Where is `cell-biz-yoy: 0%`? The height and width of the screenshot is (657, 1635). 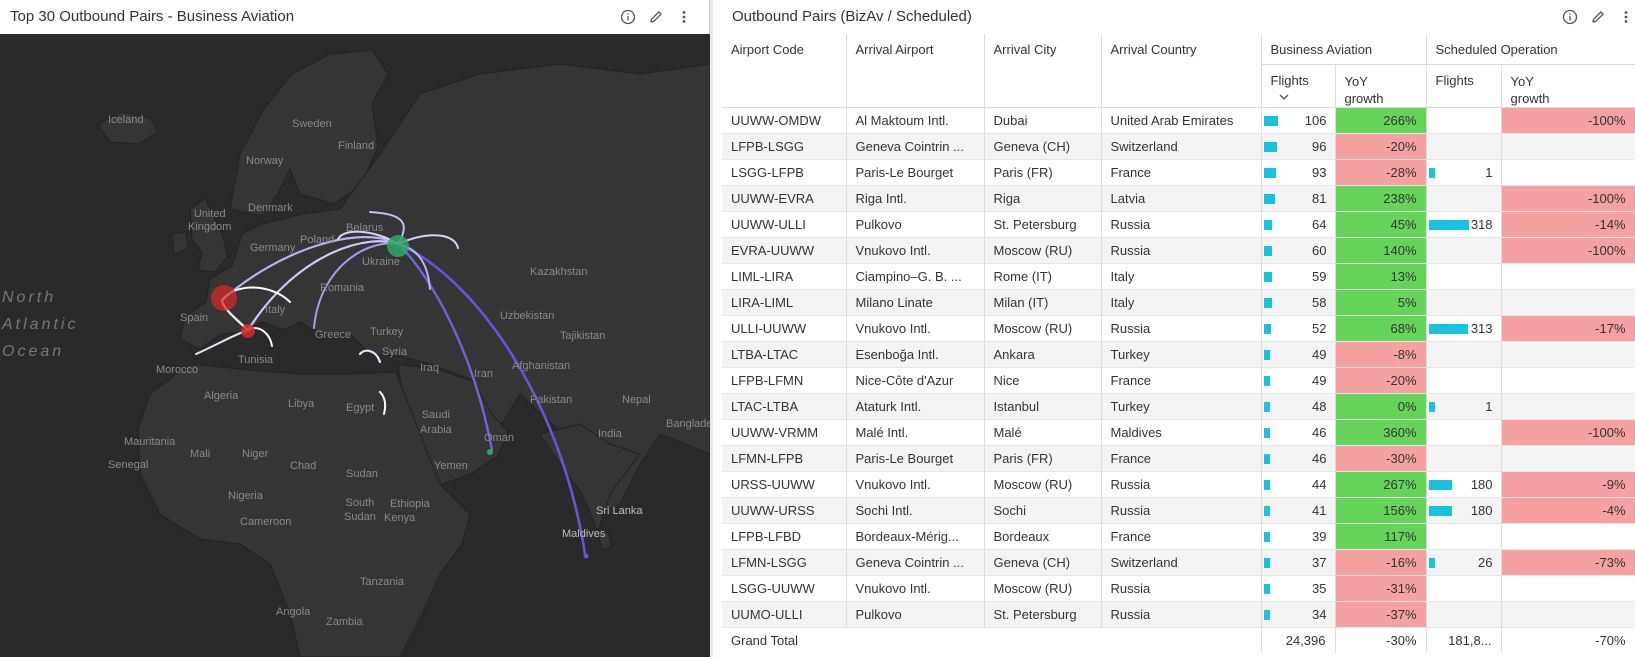 cell-biz-yoy: 0% is located at coordinates (1381, 406).